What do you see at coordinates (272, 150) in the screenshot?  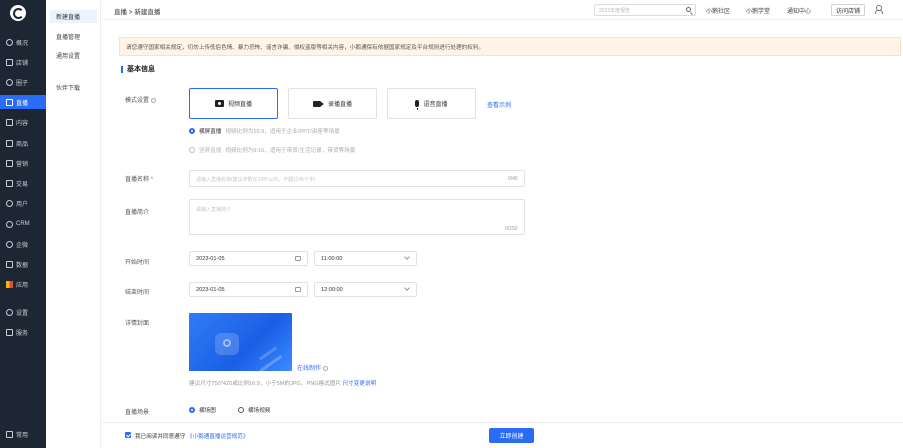 I see `orientation-portrait-radio: 竖屏直播 视频比例为9:16，适用于带货/生活记录，带货等场景` at bounding box center [272, 150].